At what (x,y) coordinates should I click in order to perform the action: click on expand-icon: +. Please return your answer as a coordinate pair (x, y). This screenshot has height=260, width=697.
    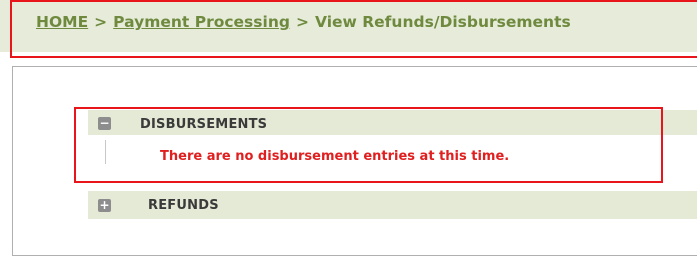
    Looking at the image, I should click on (104, 205).